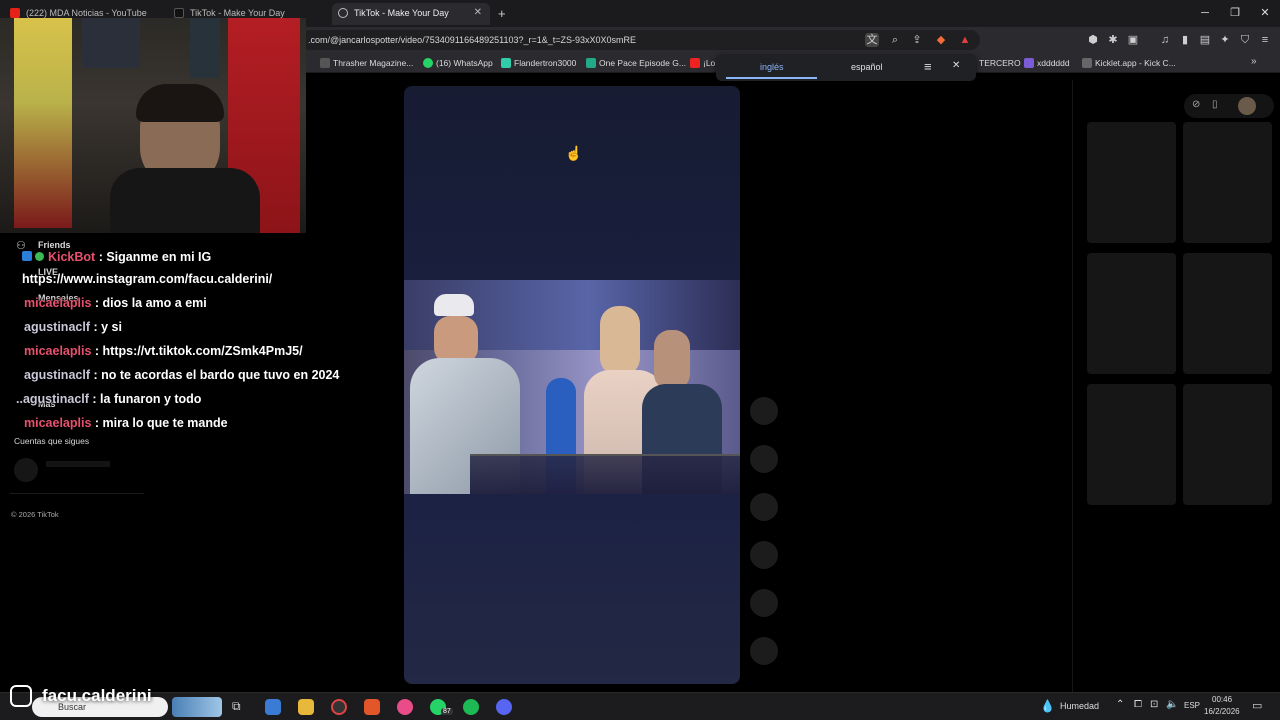 The image size is (1280, 720). Describe the element at coordinates (956, 65) in the screenshot. I see `translate-close-icon: ✕` at that location.